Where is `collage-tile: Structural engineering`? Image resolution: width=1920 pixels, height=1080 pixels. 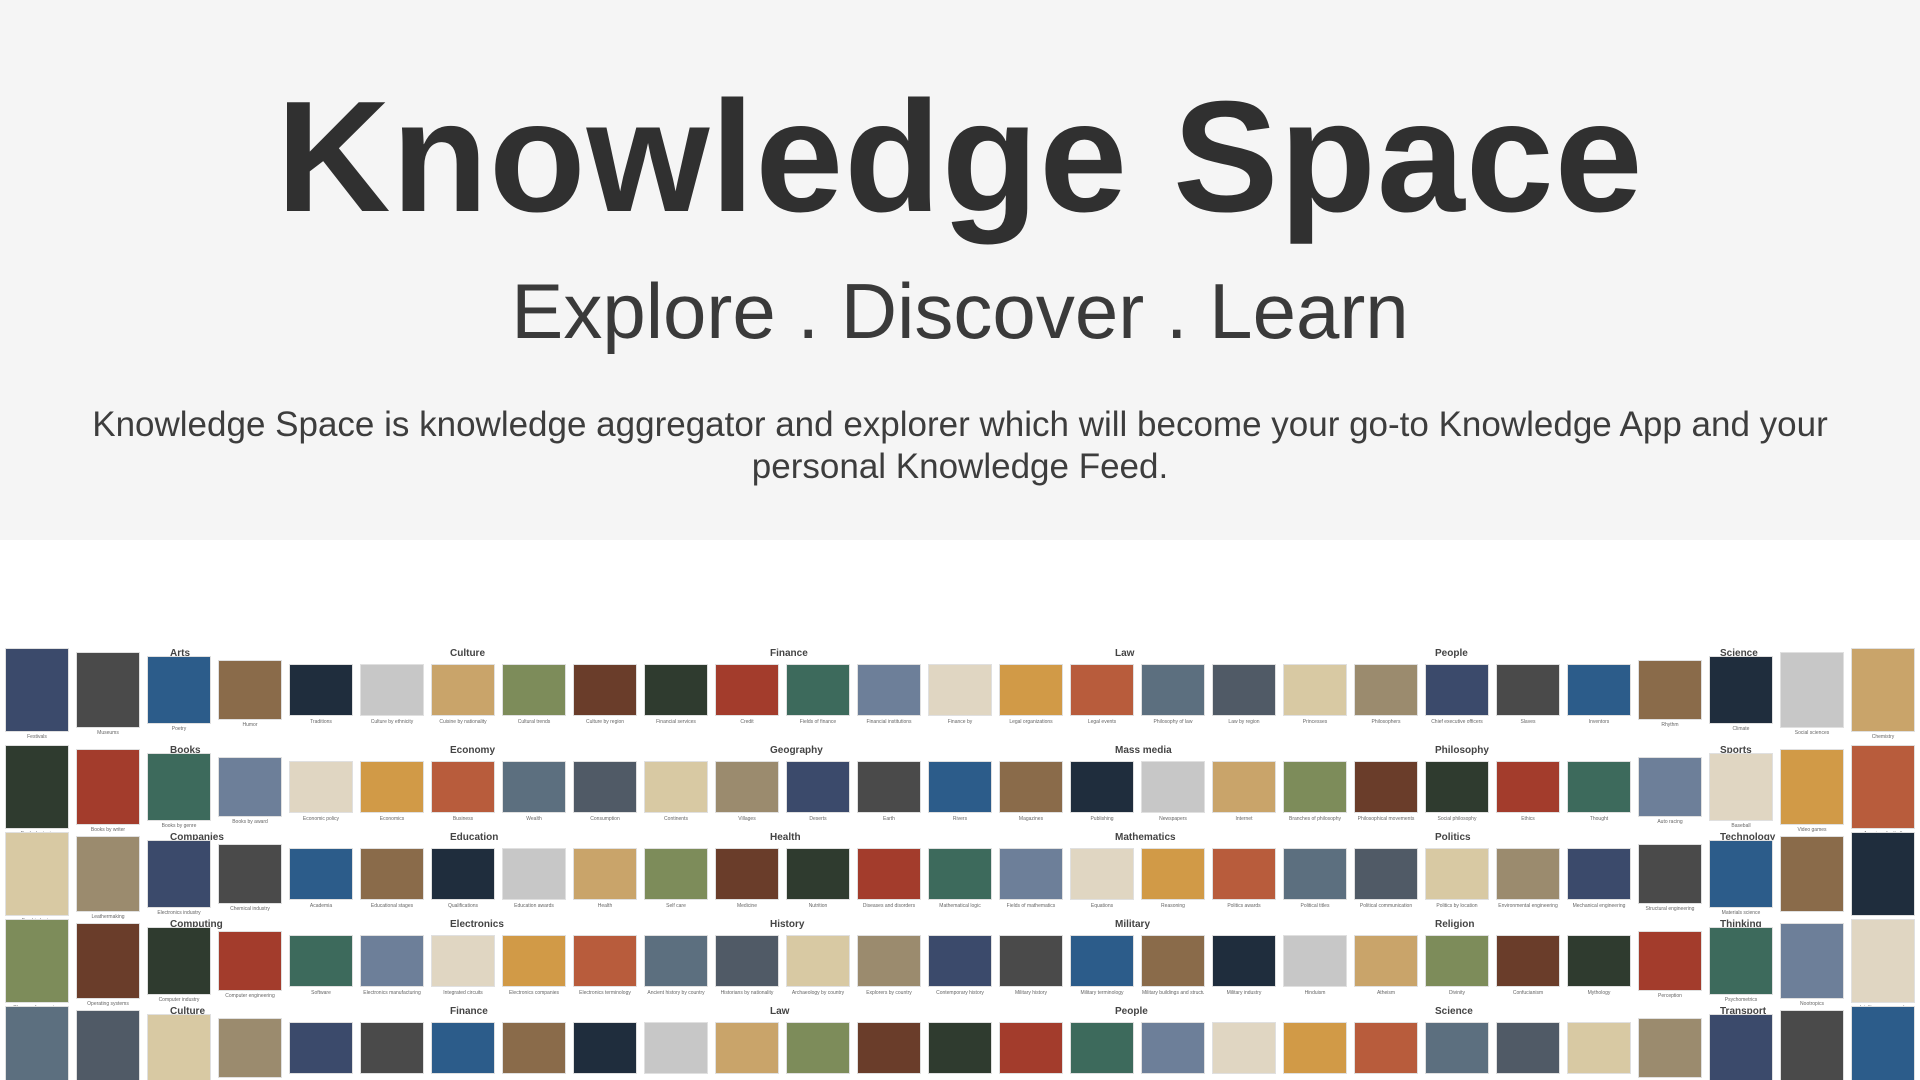
collage-tile: Structural engineering is located at coordinates (1670, 878).